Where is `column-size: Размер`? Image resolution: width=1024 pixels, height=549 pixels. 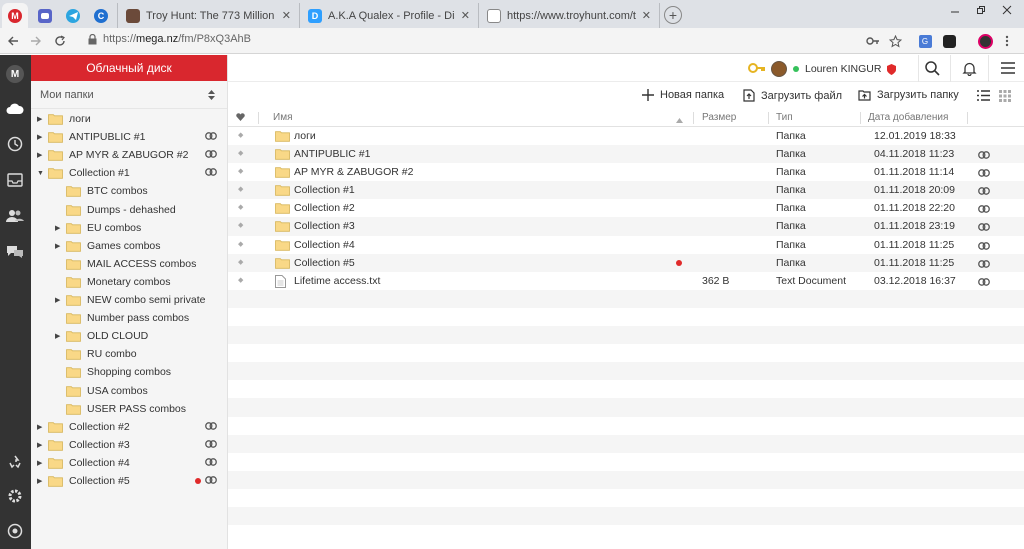
column-size: Размер is located at coordinates (719, 117).